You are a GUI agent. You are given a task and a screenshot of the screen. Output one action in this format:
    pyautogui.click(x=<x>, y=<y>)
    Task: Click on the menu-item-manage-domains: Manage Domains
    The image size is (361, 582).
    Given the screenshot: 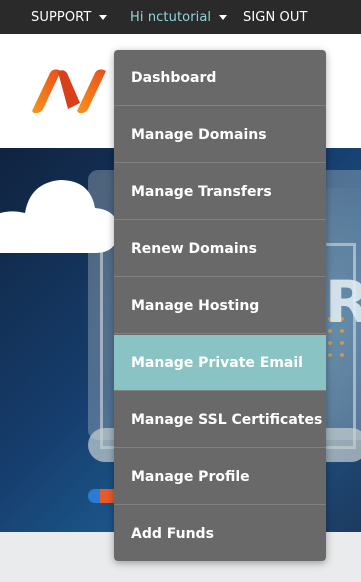 What is the action you would take?
    pyautogui.click(x=220, y=135)
    